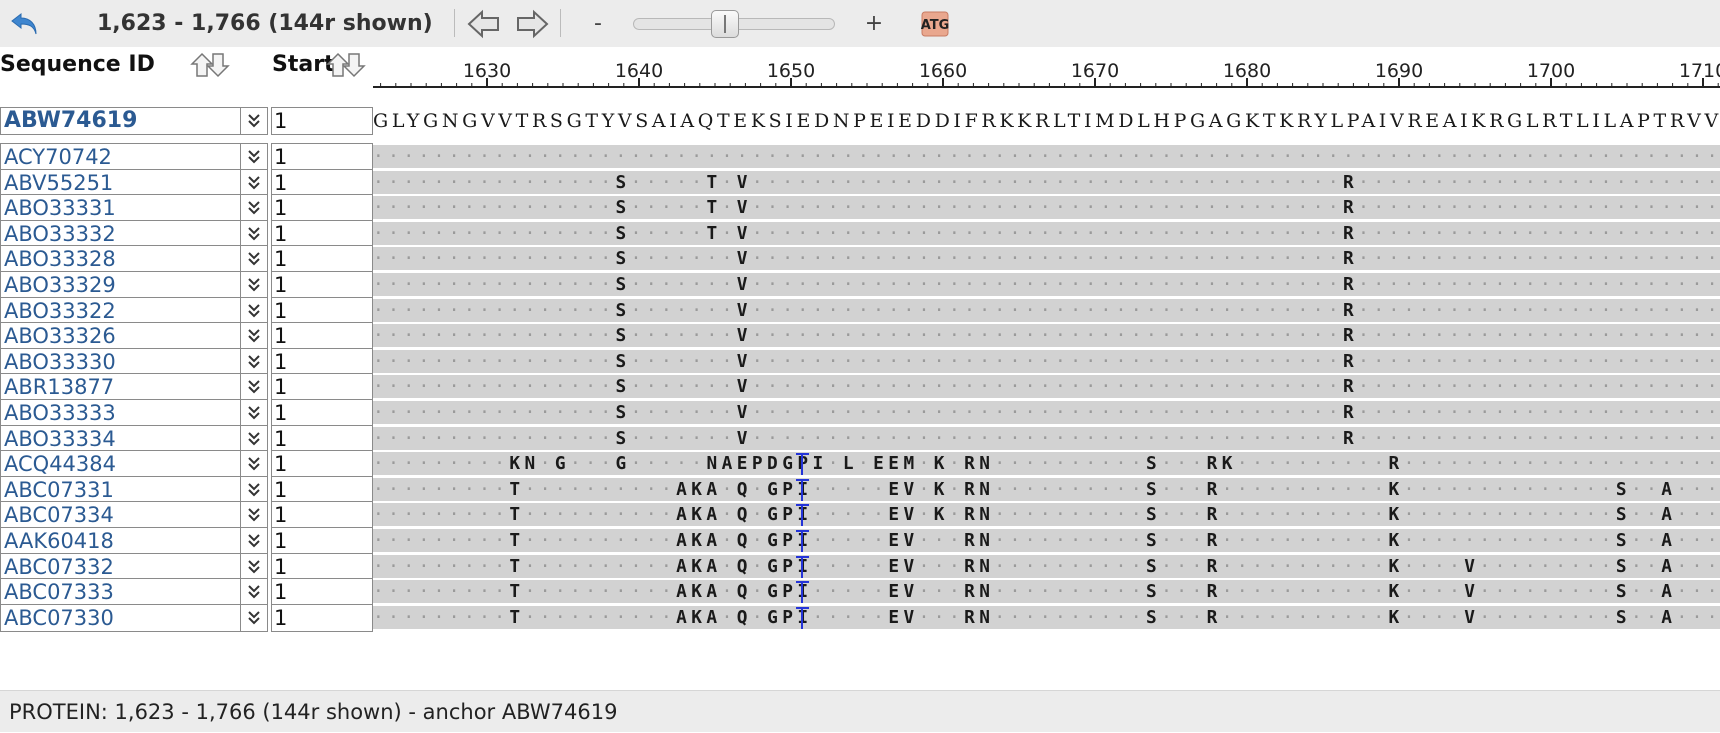 Image resolution: width=1720 pixels, height=733 pixels. I want to click on sequence-id-link: ABR13877, so click(120, 387).